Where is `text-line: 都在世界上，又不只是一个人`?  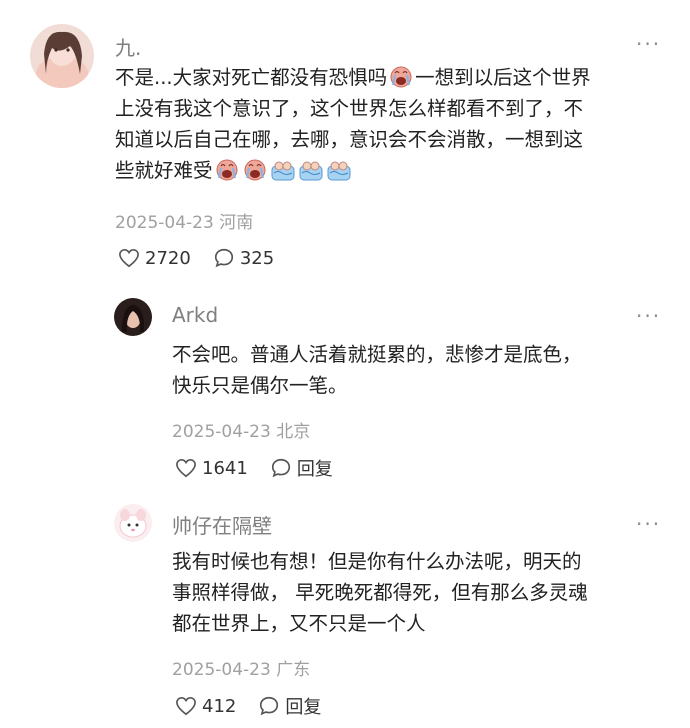
text-line: 都在世界上，又不只是一个人 is located at coordinates (299, 623).